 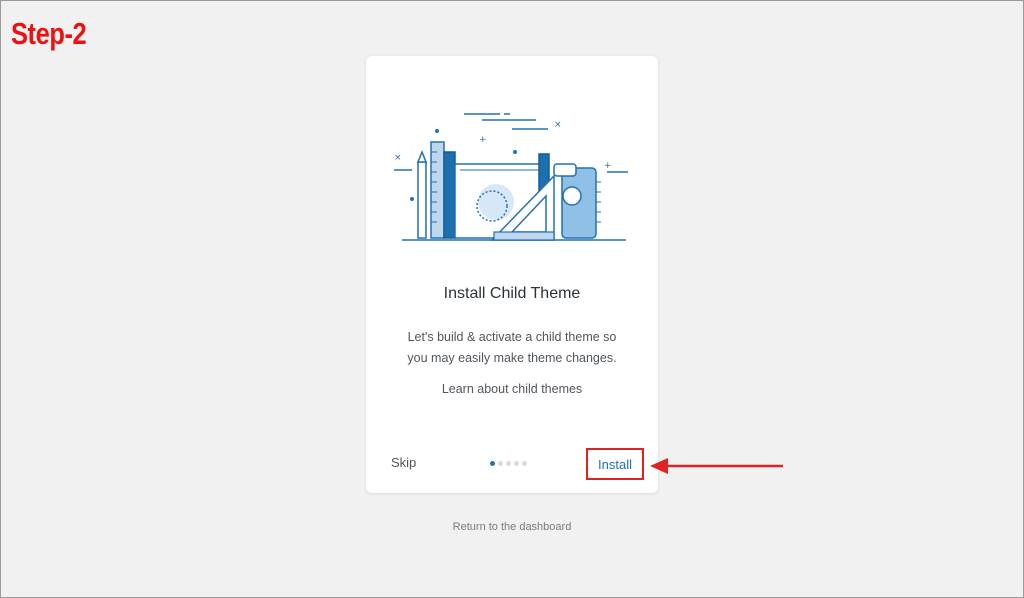 What do you see at coordinates (403, 462) in the screenshot?
I see `skip-button: Skip` at bounding box center [403, 462].